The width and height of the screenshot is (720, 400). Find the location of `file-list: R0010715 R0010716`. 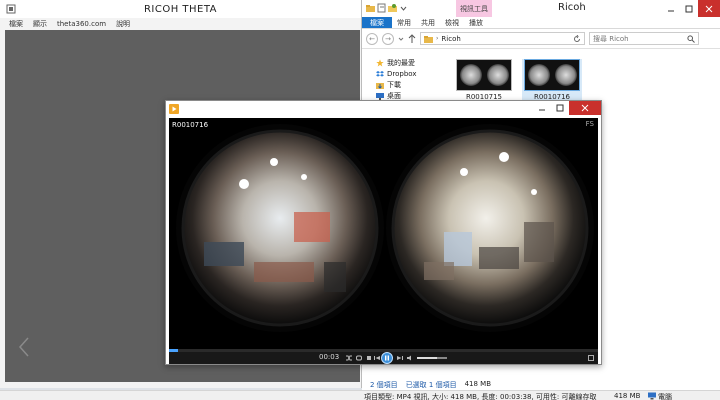

file-list: R0010715 R0010716 is located at coordinates (518, 80).